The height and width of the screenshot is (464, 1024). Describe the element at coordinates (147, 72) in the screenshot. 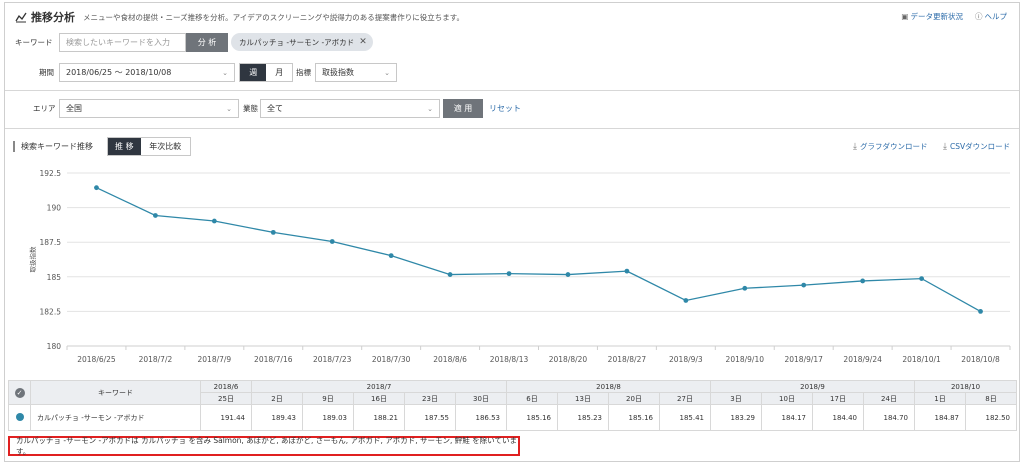

I see `period-select: 2018/06/25 〜 2018/10/08 ⌄` at that location.